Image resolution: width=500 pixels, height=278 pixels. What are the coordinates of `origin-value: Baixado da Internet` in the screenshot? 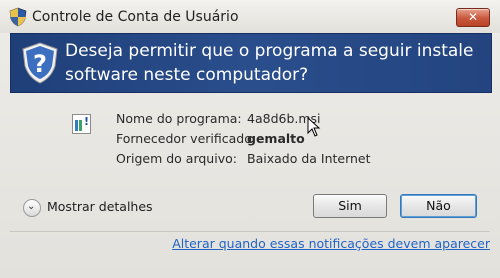 It's located at (309, 158).